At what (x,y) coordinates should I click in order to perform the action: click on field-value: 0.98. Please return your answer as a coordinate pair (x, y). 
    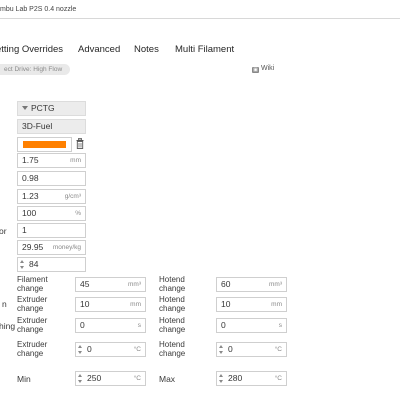
    Looking at the image, I should click on (30, 178).